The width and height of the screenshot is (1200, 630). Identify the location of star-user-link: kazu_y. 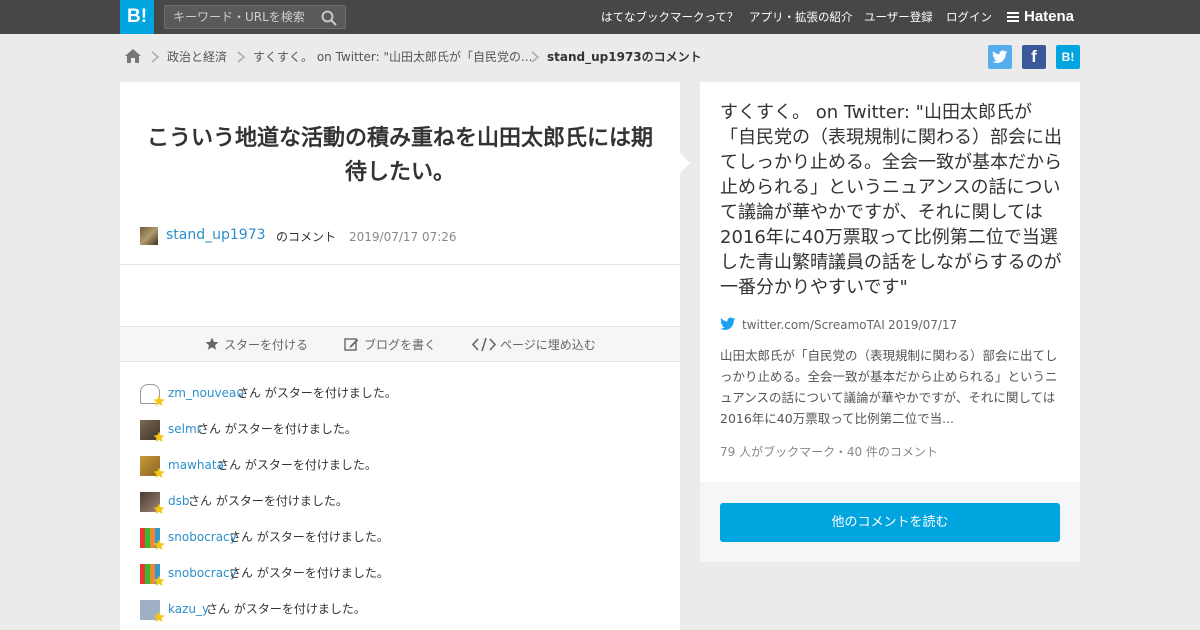
(188, 609).